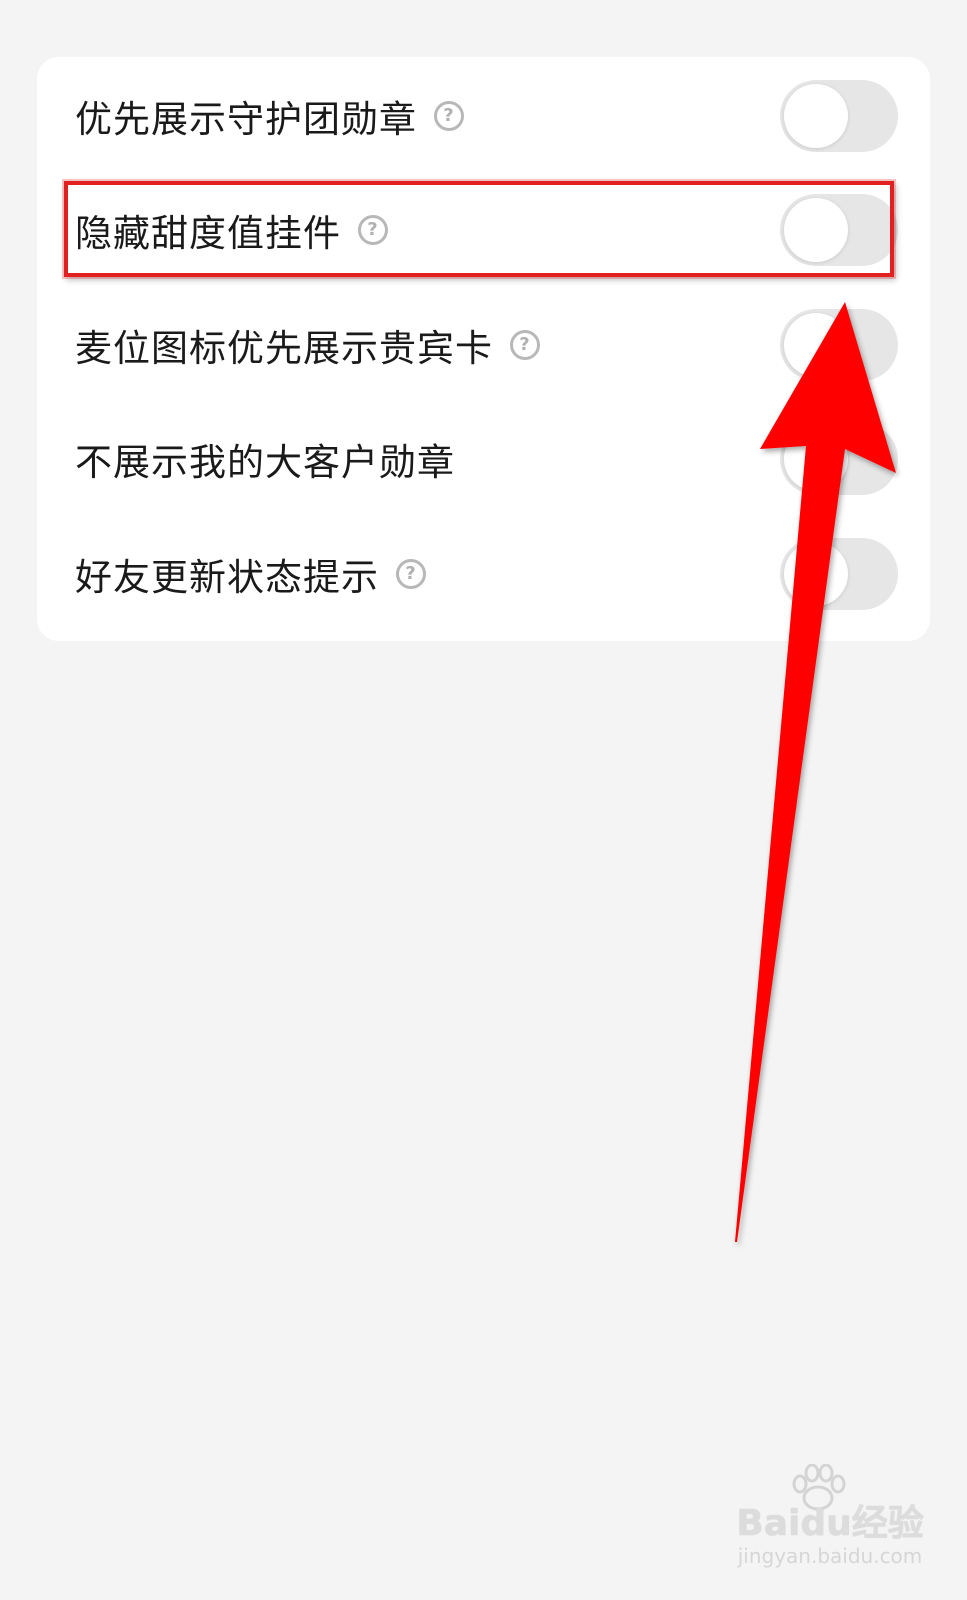 The width and height of the screenshot is (967, 1600). I want to click on setting-row-friend-status: 好友更新状态提示 ?, so click(483, 573).